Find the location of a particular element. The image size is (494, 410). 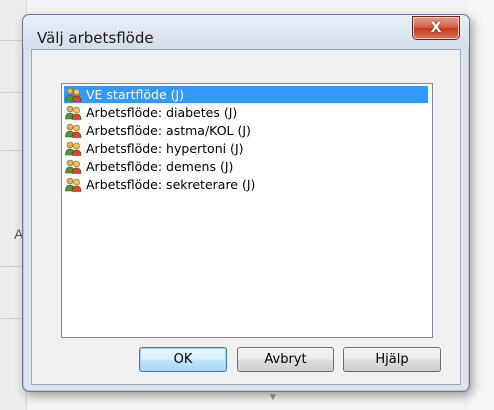

workflow-item-label: Arbetsflöde: demens (J) is located at coordinates (160, 166).